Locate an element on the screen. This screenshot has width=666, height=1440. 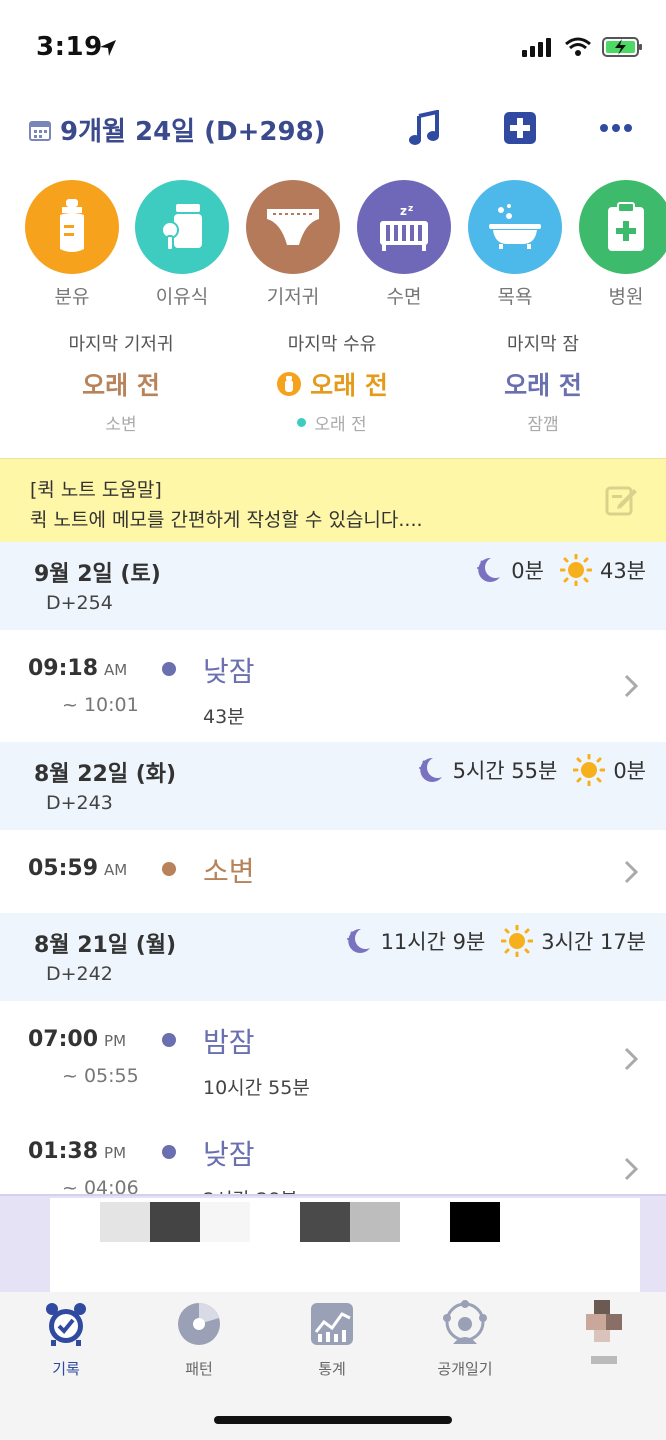
entry-end-time: ~ 04:06 is located at coordinates (100, 1185).